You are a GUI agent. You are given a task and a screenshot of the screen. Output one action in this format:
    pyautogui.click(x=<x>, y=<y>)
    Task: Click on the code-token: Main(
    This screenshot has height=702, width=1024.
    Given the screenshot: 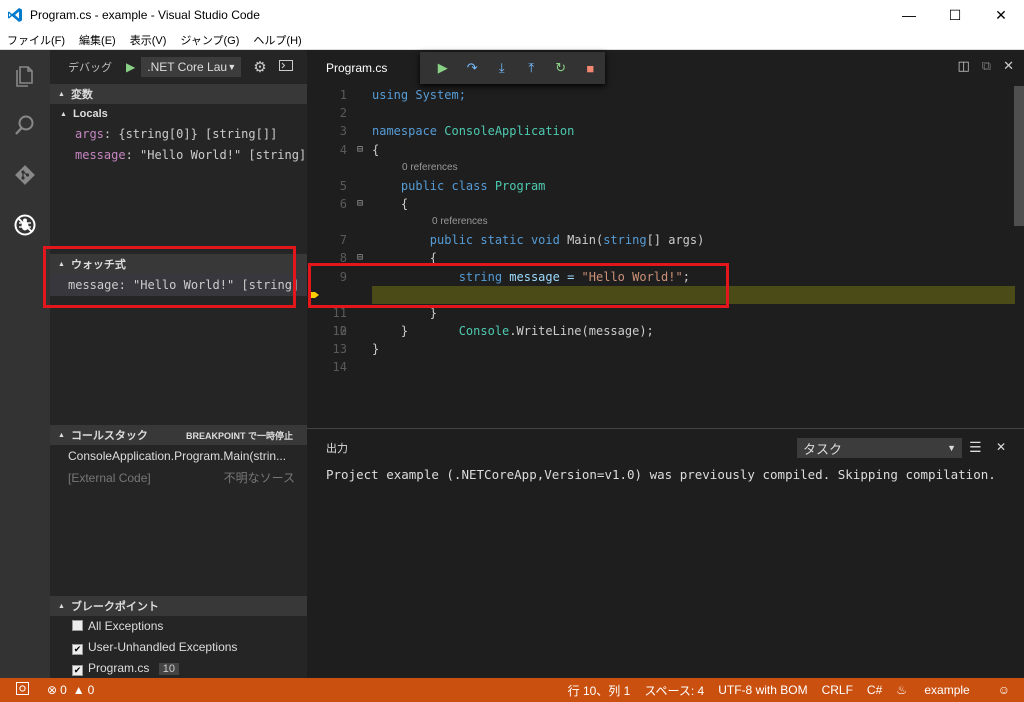 What is the action you would take?
    pyautogui.click(x=581, y=240)
    